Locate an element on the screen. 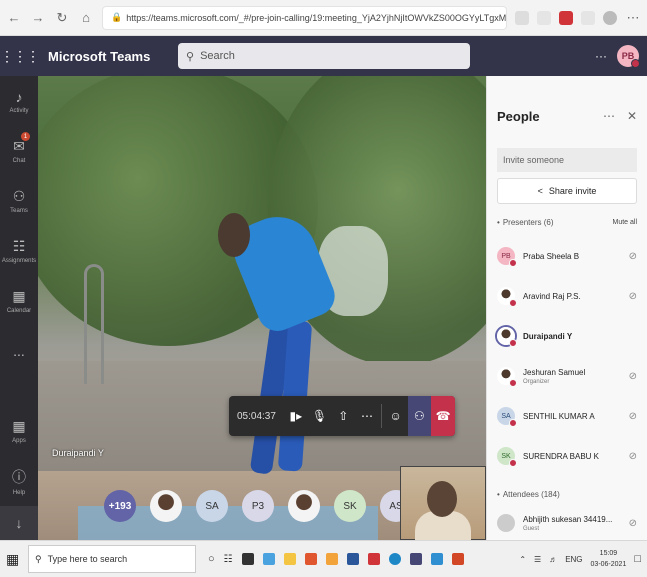  folder-icon is located at coordinates (289, 559).